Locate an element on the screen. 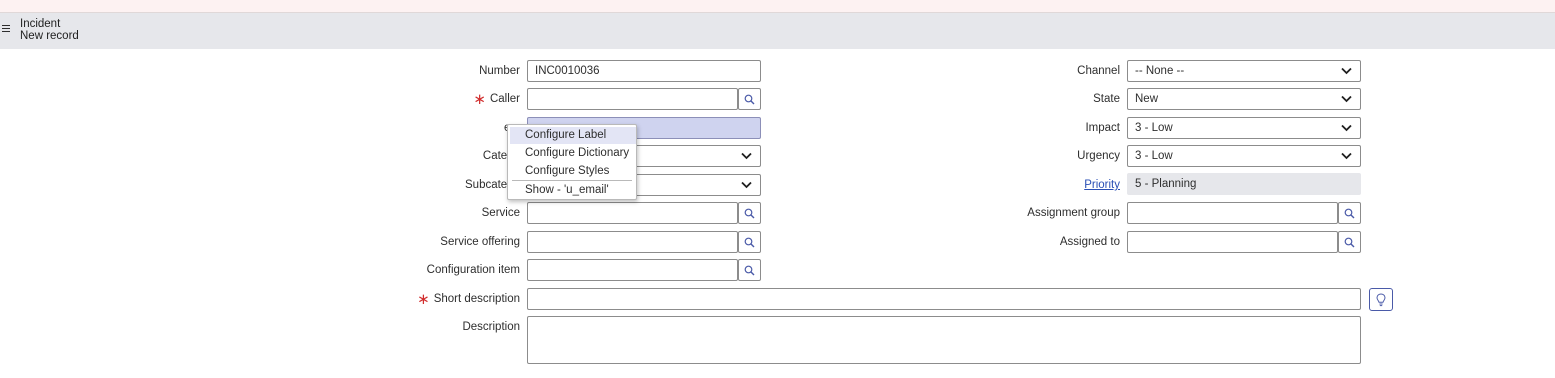 This screenshot has width=1555, height=378. configuration-item-label: Configuration item is located at coordinates (473, 270).